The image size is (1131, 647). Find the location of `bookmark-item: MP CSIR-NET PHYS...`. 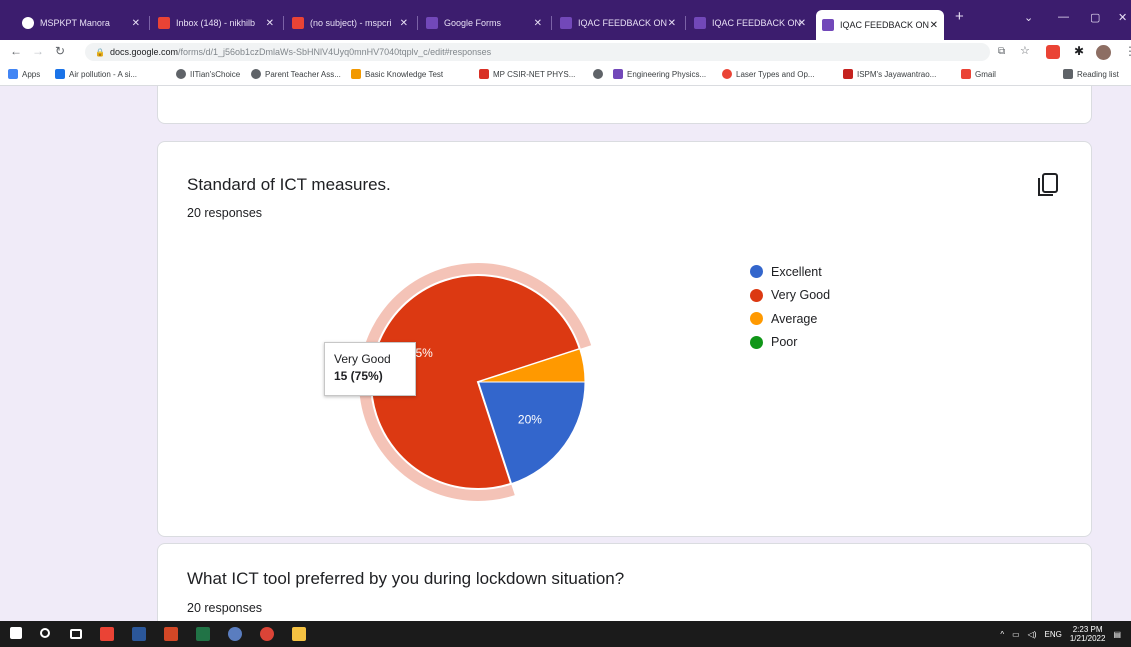

bookmark-item: MP CSIR-NET PHYS... is located at coordinates (527, 74).